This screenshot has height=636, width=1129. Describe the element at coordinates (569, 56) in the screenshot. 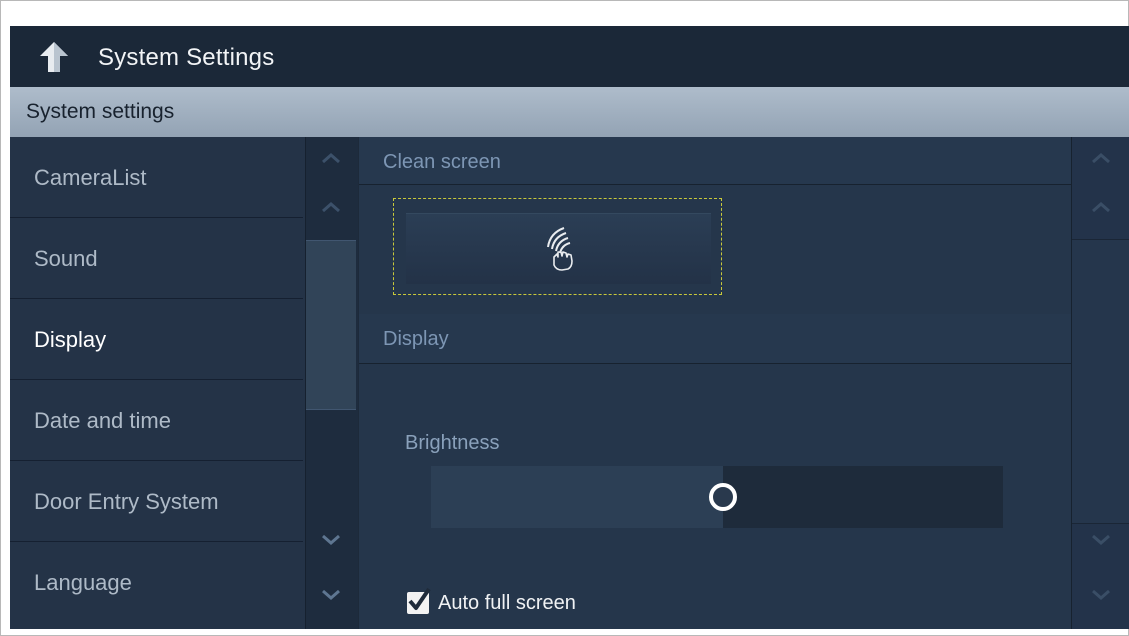

I see `title-bar: System Settings` at that location.